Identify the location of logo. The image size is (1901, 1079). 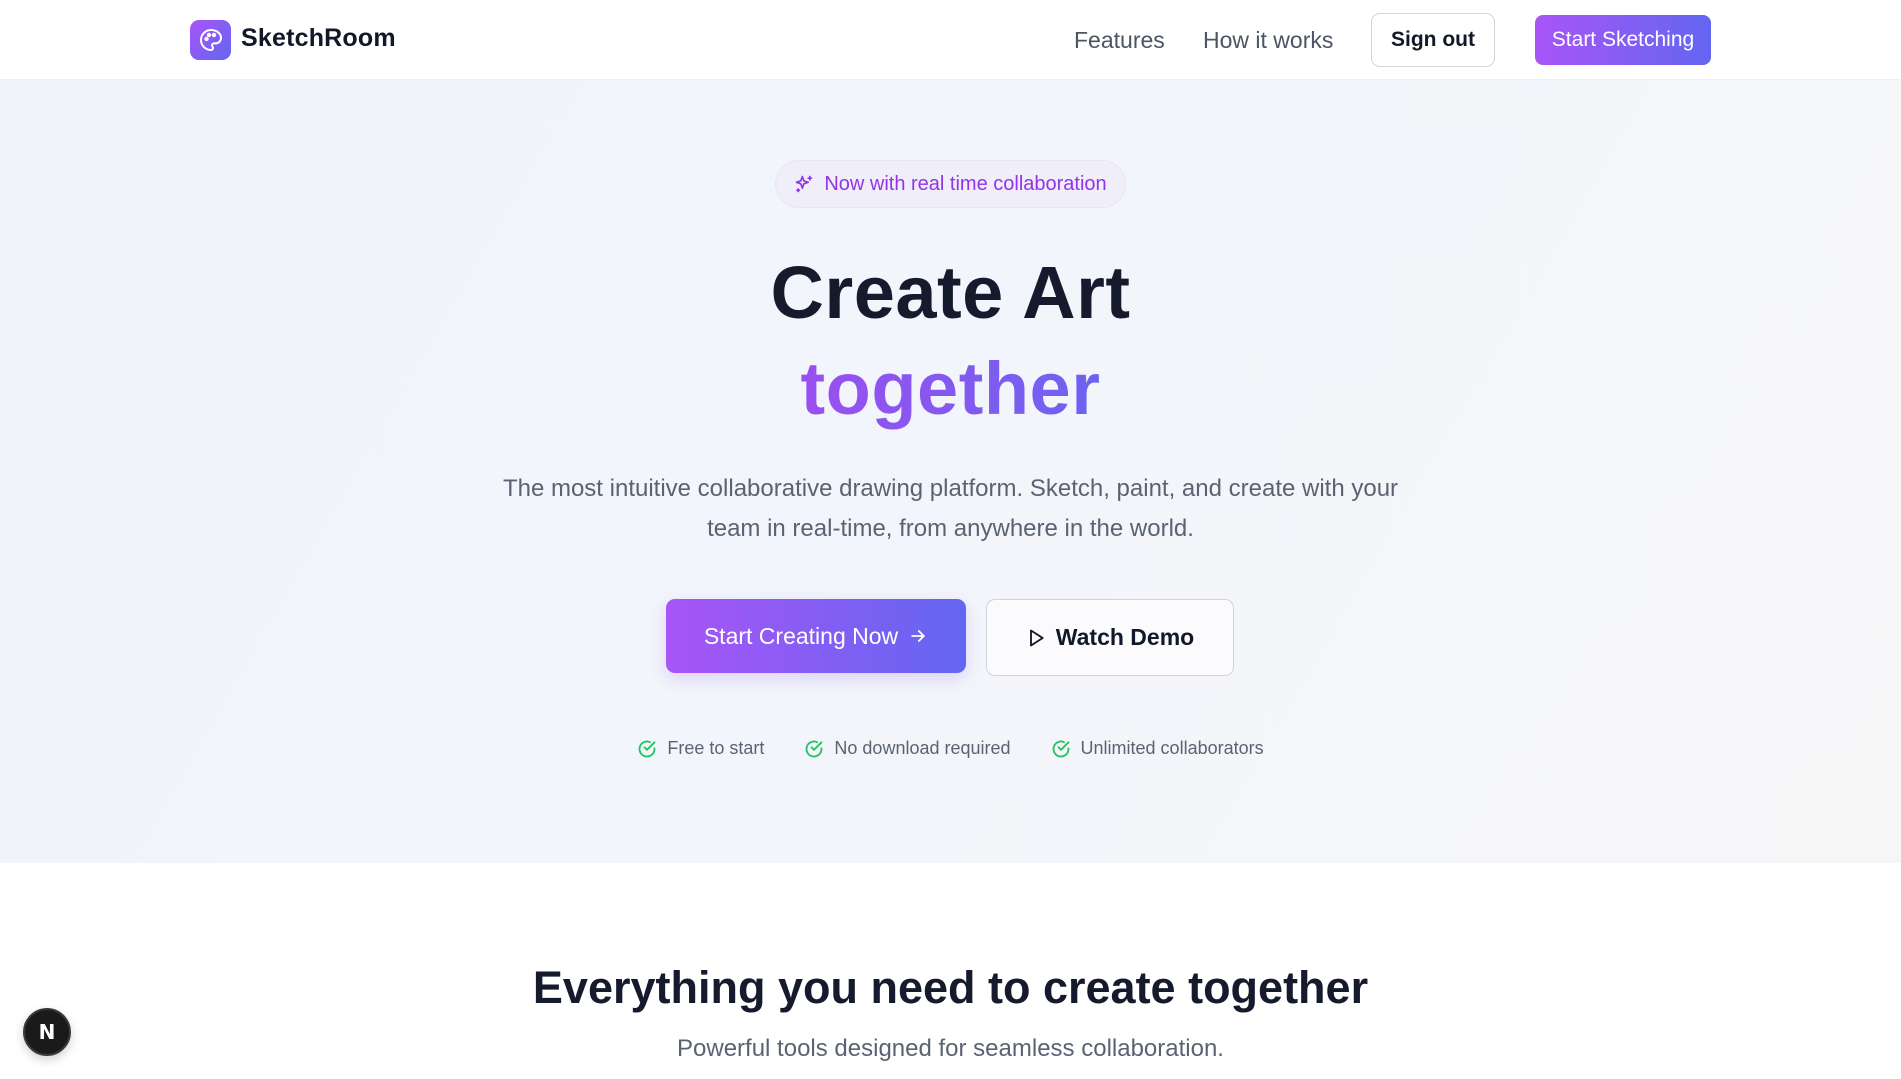
(210, 40).